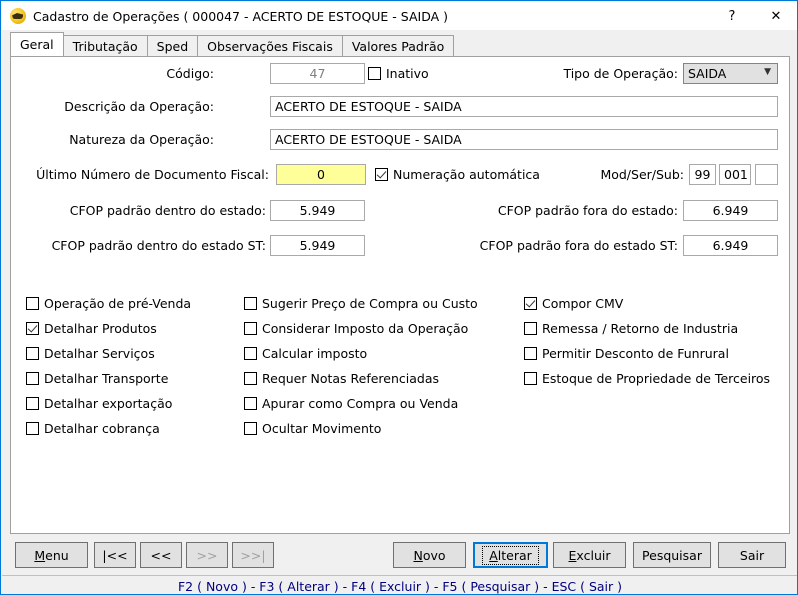 This screenshot has width=798, height=595. Describe the element at coordinates (315, 353) in the screenshot. I see `checkbox-calcular-imposto-label: Calcular imposto` at that location.